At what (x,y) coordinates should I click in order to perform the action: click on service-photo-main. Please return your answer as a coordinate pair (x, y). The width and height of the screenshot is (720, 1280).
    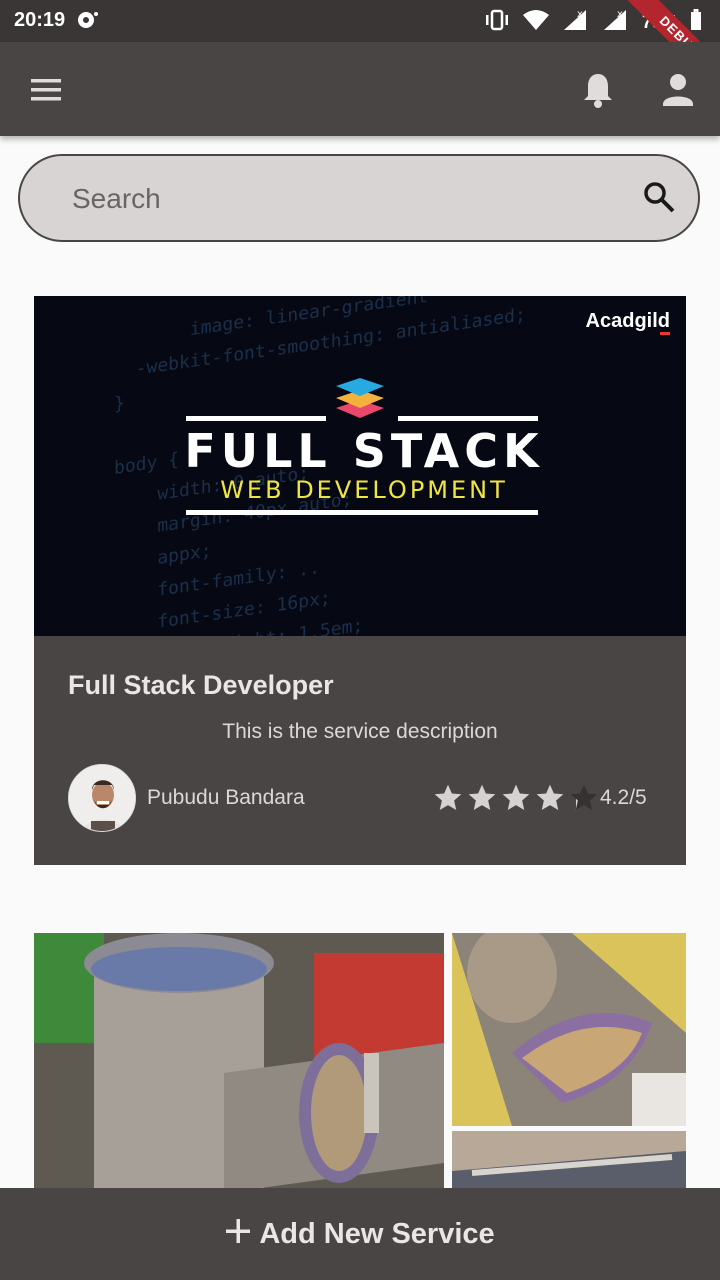
    Looking at the image, I should click on (239, 1063).